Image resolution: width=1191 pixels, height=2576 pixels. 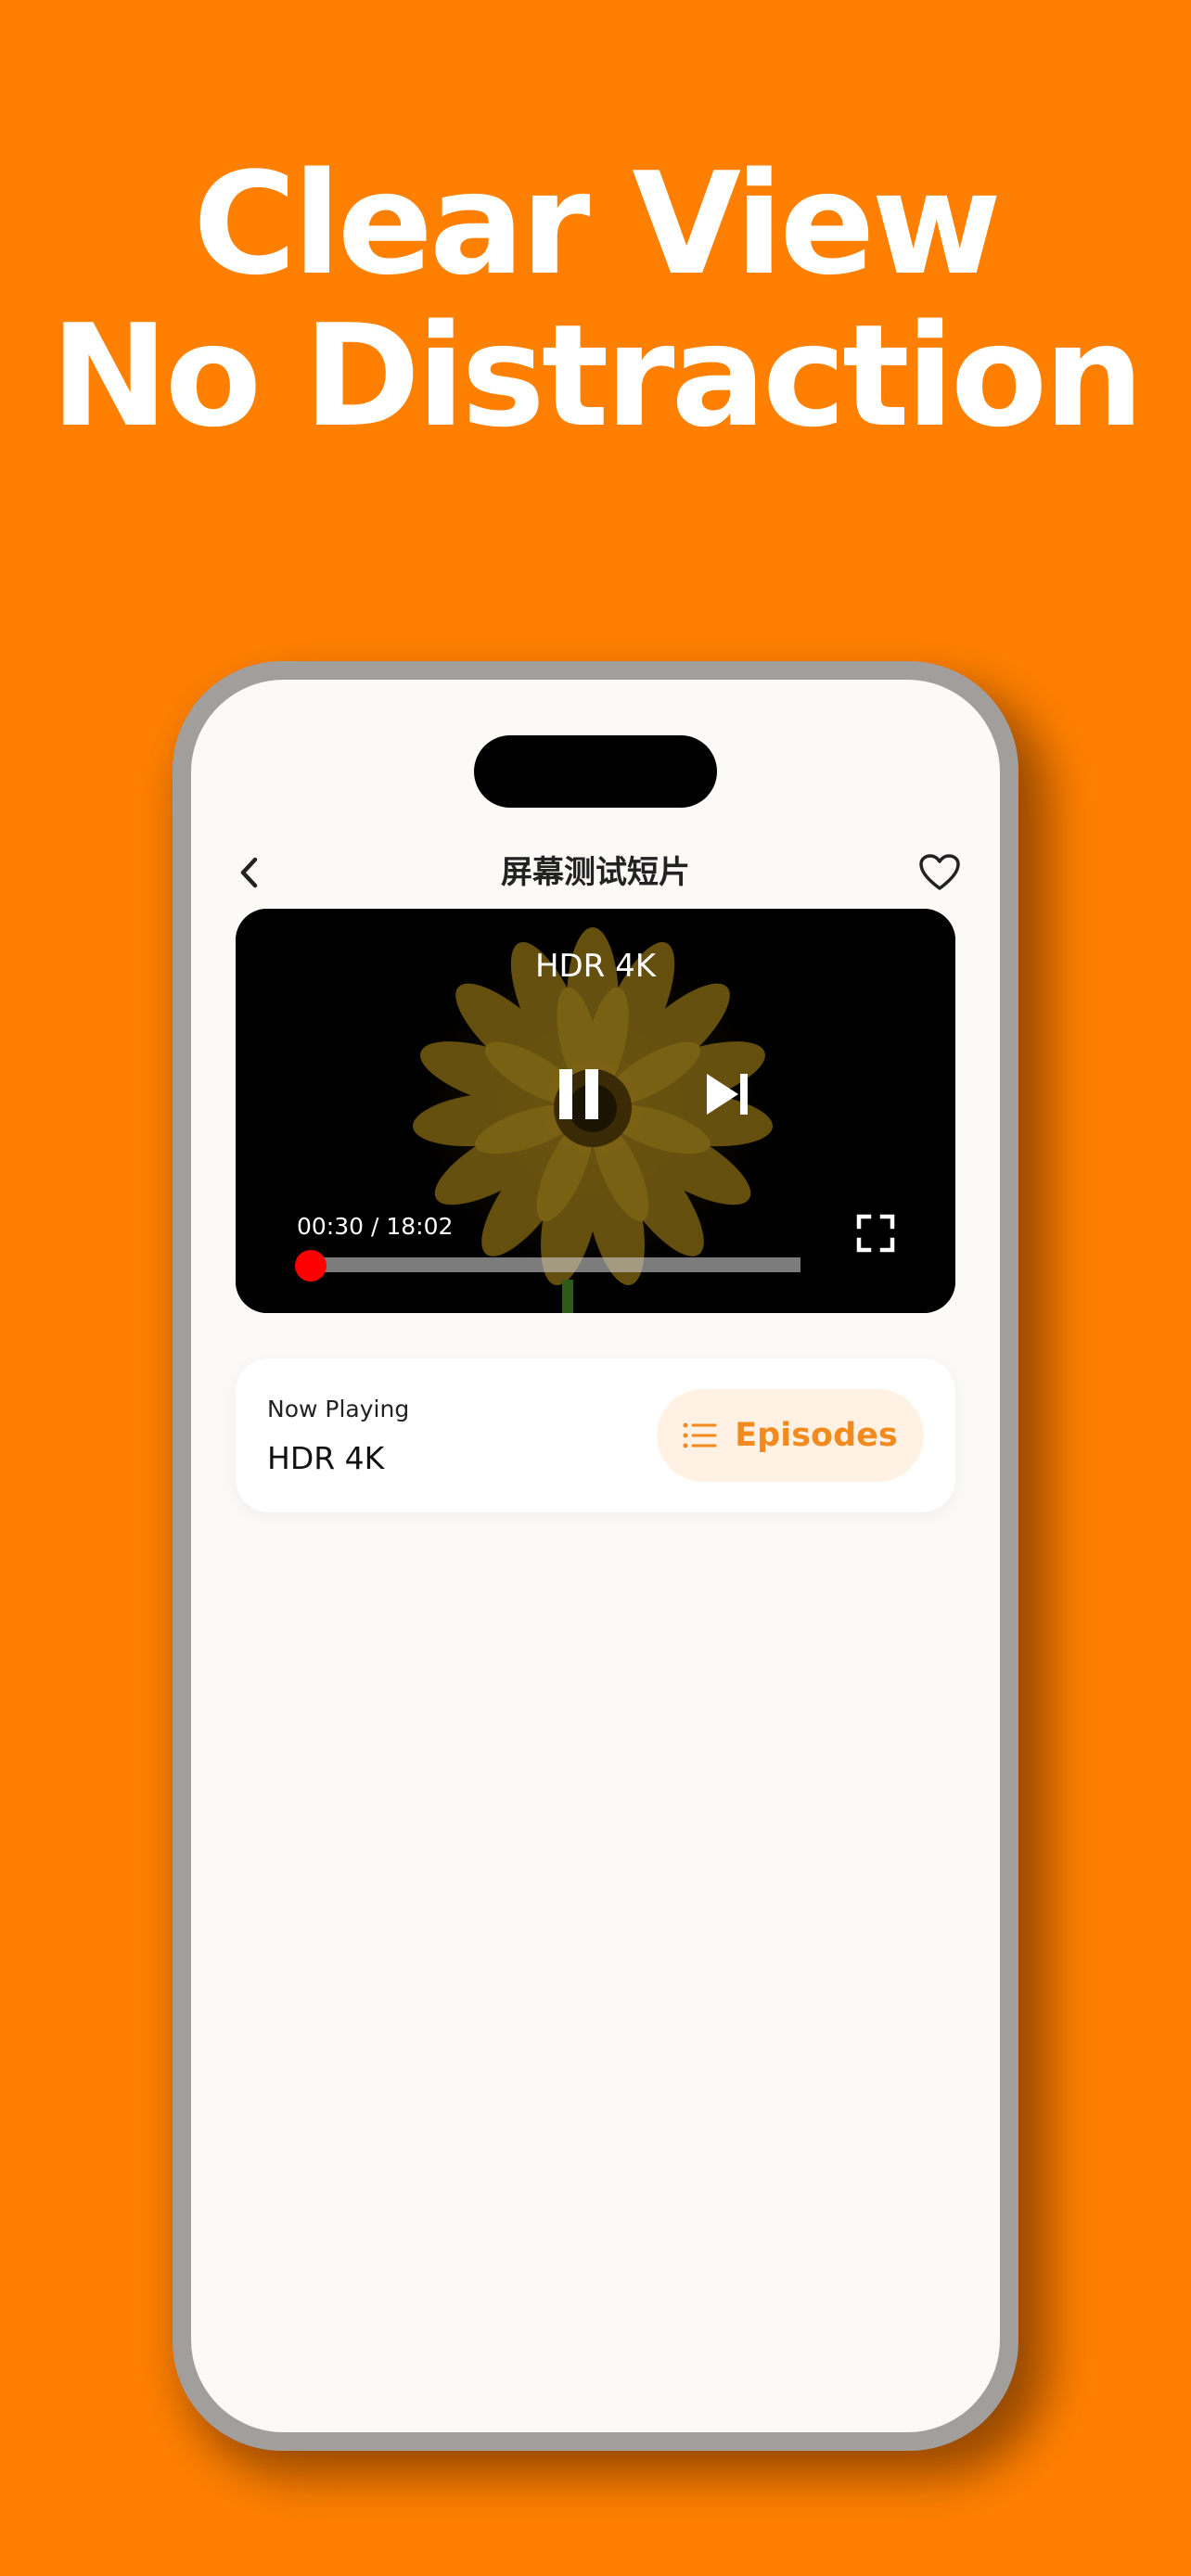 I want to click on video-title-overlay: HDR 4K, so click(x=595, y=966).